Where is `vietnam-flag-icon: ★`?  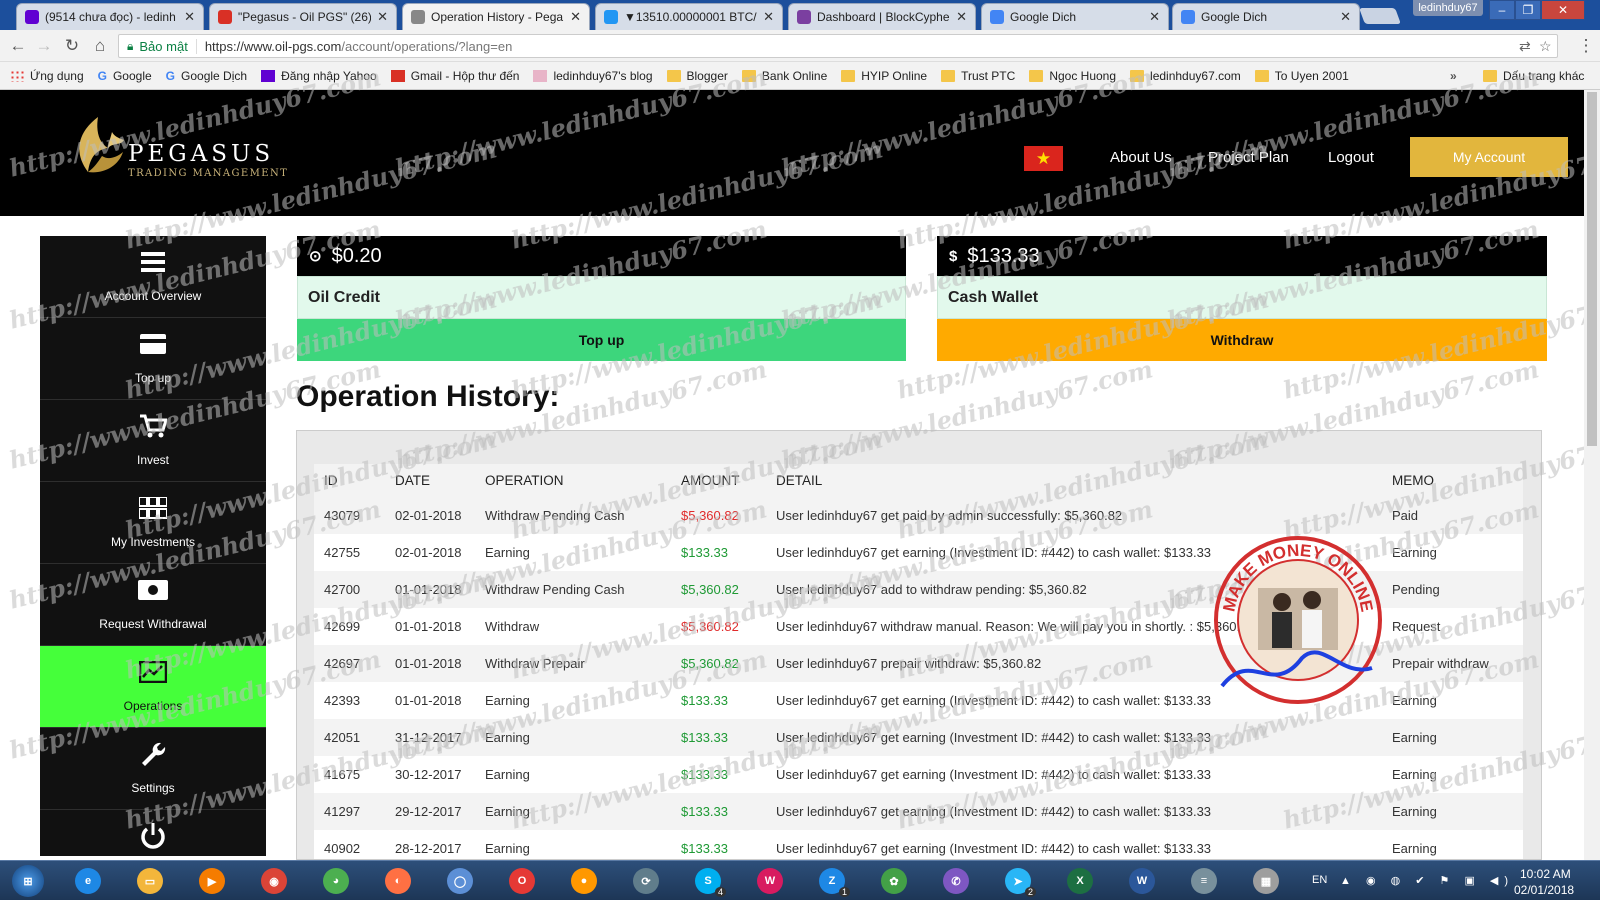
vietnam-flag-icon: ★ is located at coordinates (1043, 158).